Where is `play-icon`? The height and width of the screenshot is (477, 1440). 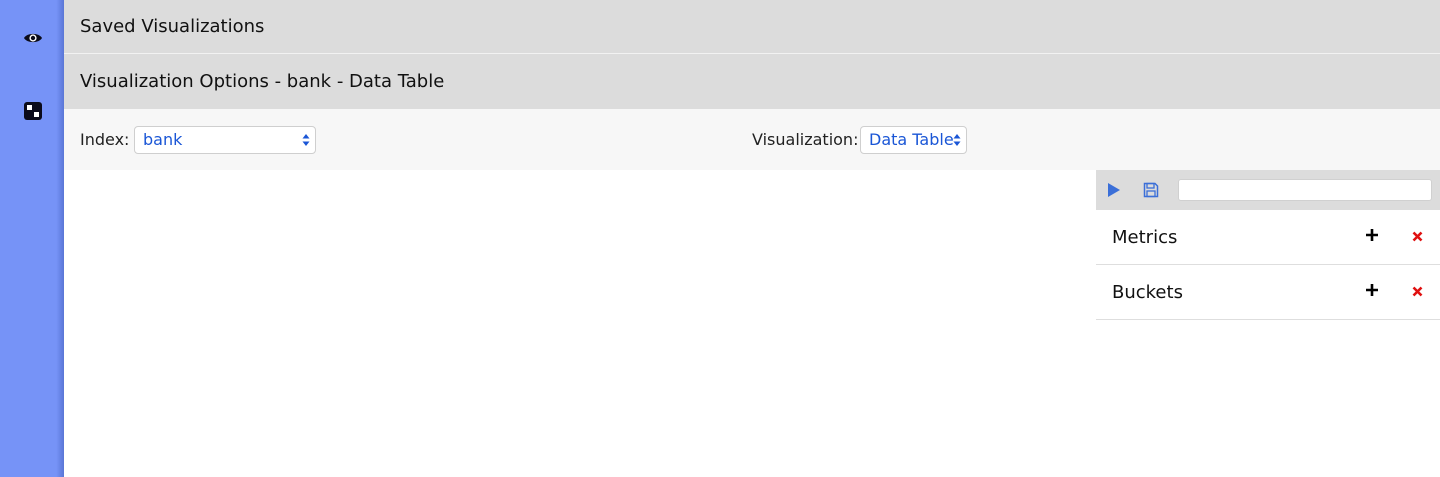 play-icon is located at coordinates (1114, 190).